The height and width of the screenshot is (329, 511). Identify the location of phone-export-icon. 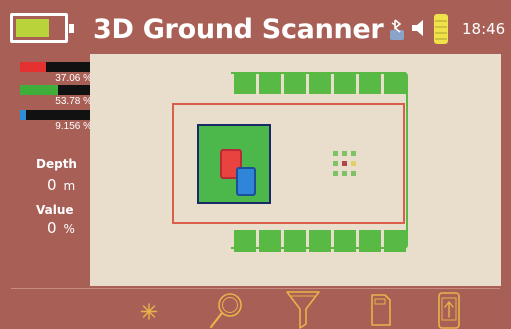
(449, 309).